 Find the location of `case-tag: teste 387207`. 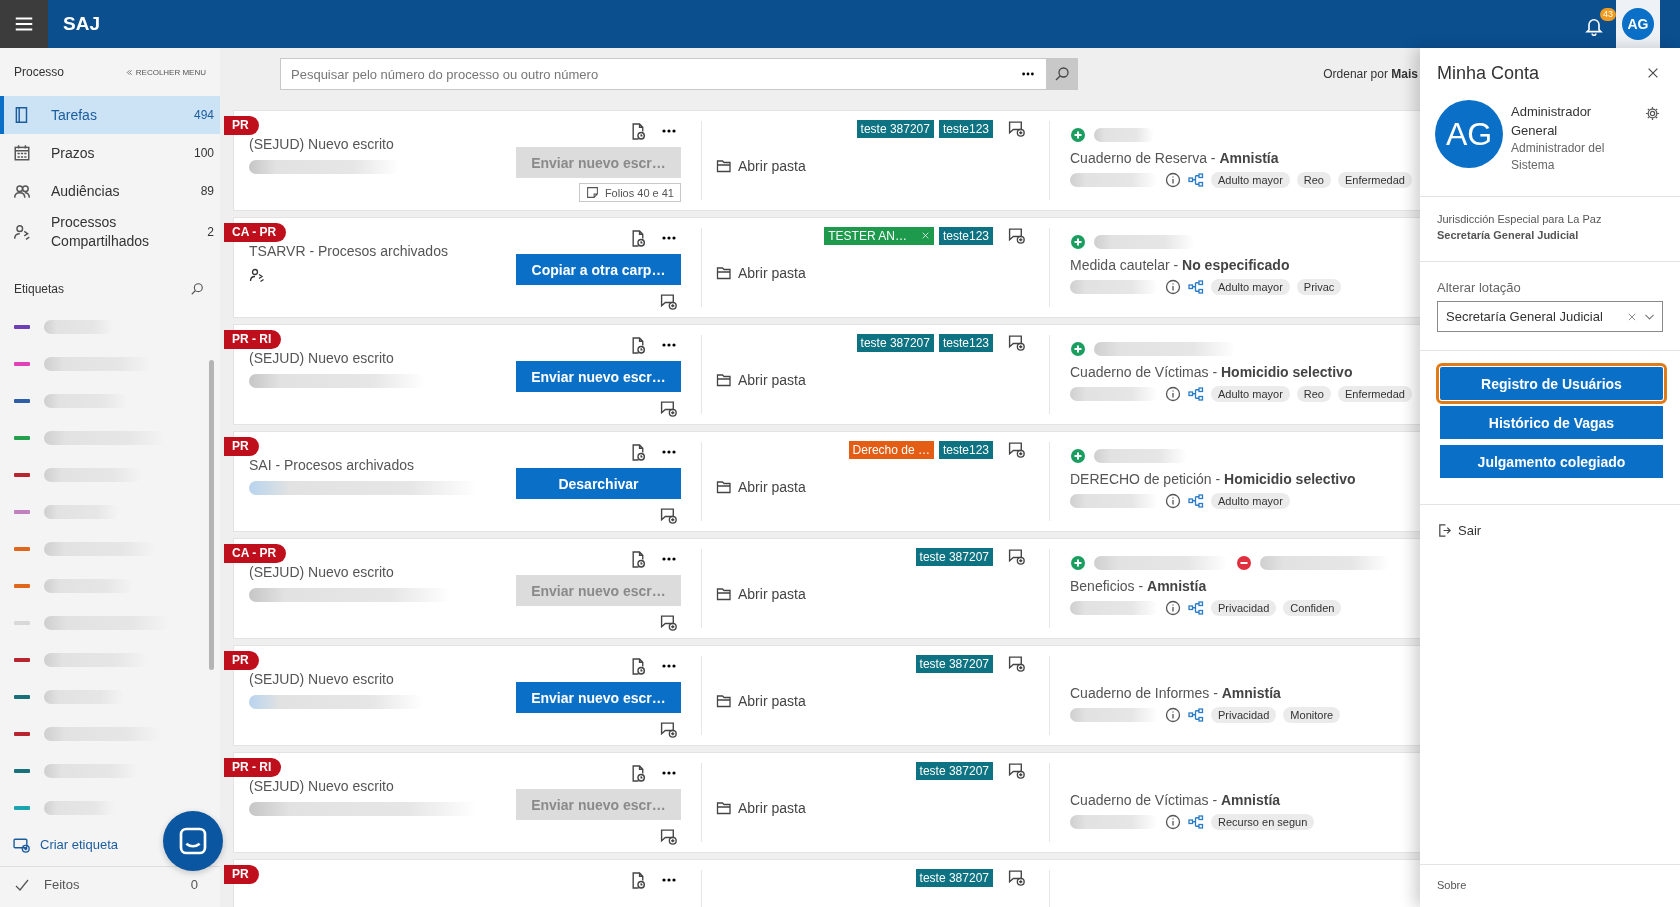

case-tag: teste 387207 is located at coordinates (954, 663).